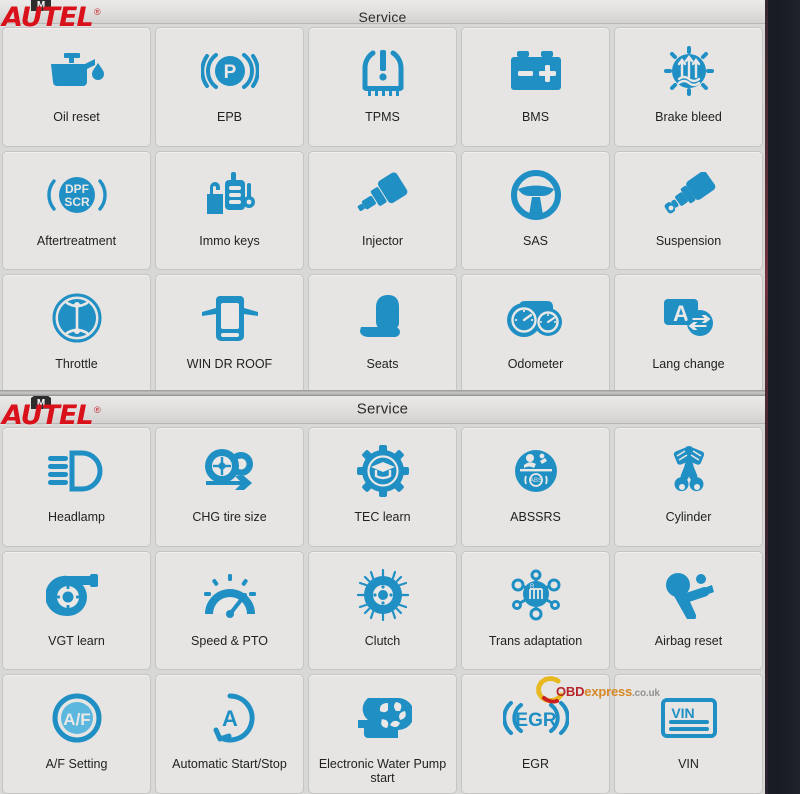 The height and width of the screenshot is (794, 800). What do you see at coordinates (382, 240) in the screenshot?
I see `tile-label: Injector` at bounding box center [382, 240].